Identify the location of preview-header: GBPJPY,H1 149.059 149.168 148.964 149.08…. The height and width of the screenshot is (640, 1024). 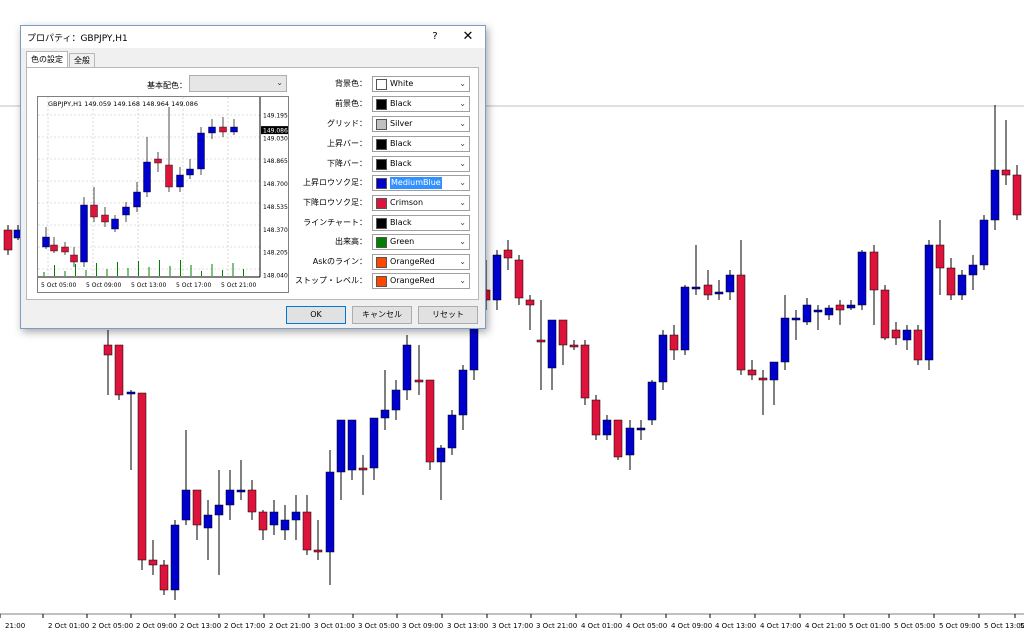
(123, 104).